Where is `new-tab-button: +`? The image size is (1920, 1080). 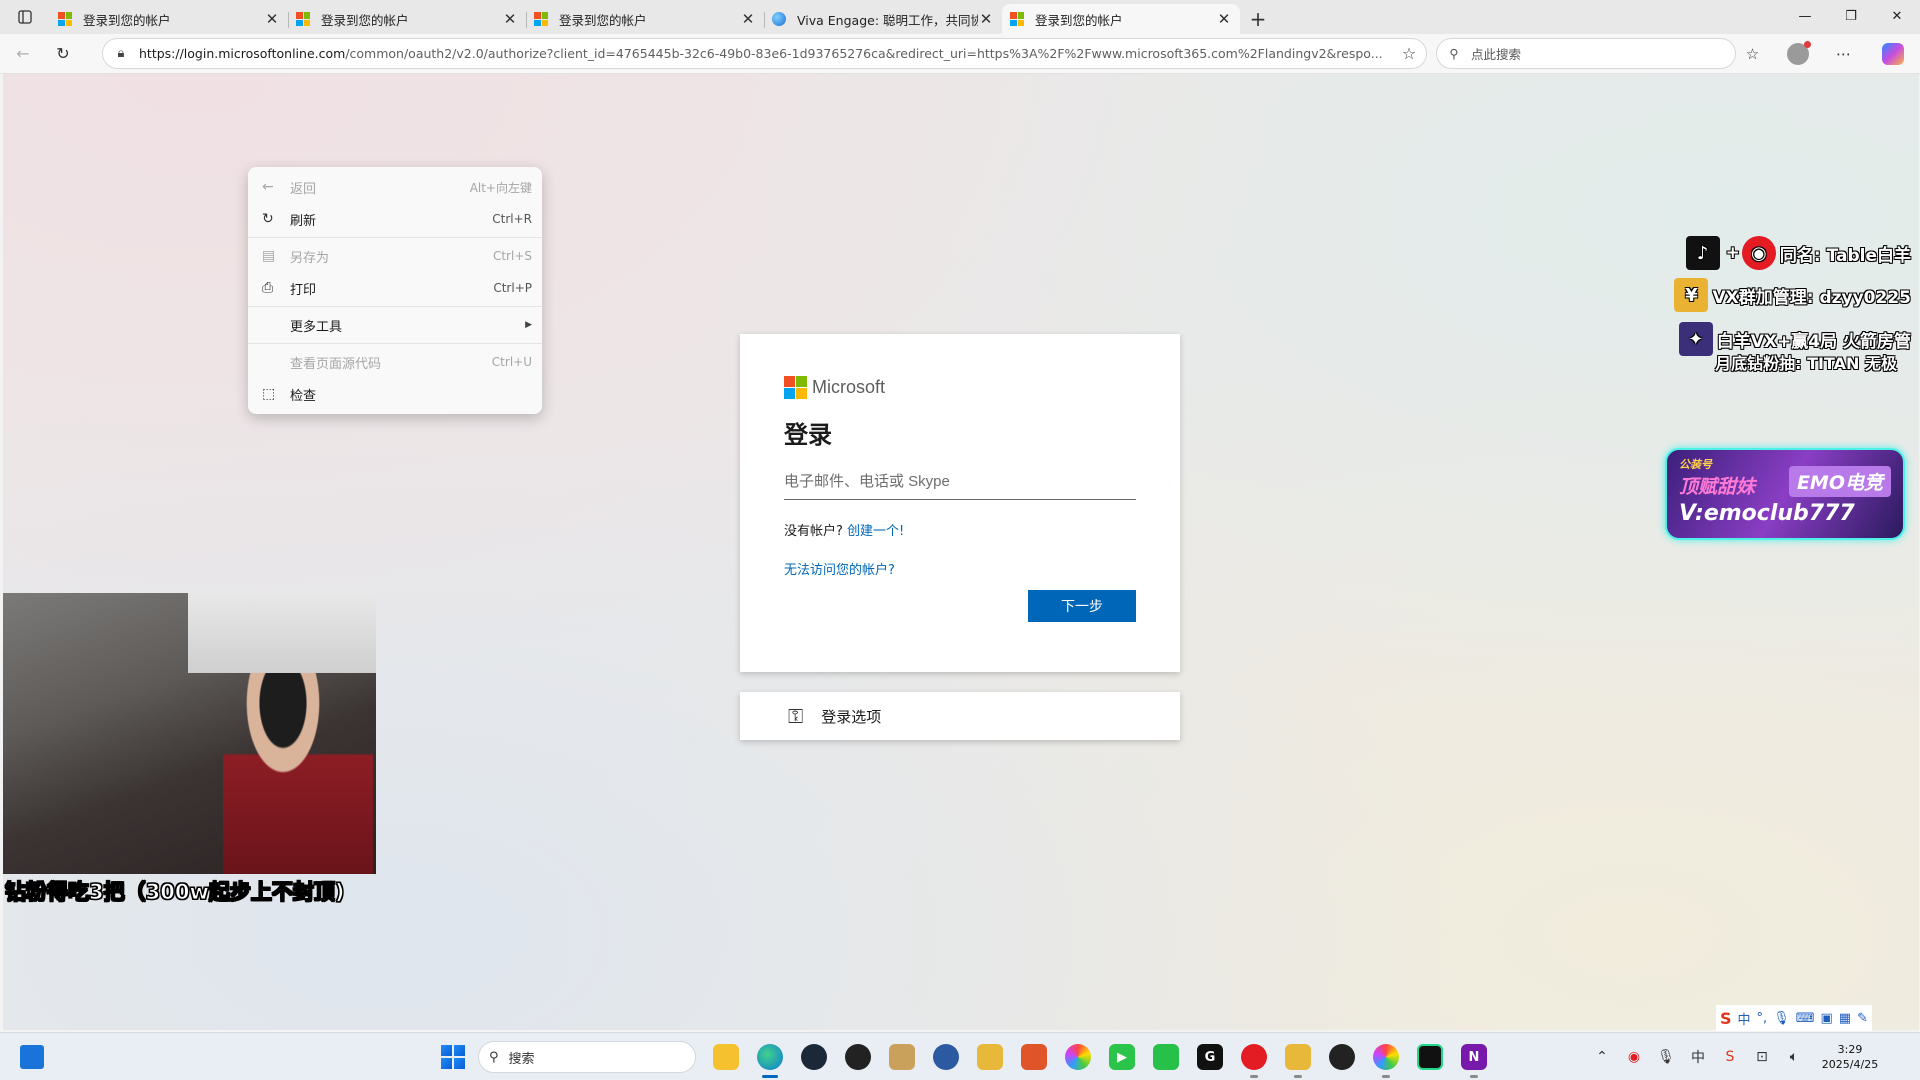 new-tab-button: + is located at coordinates (1258, 19).